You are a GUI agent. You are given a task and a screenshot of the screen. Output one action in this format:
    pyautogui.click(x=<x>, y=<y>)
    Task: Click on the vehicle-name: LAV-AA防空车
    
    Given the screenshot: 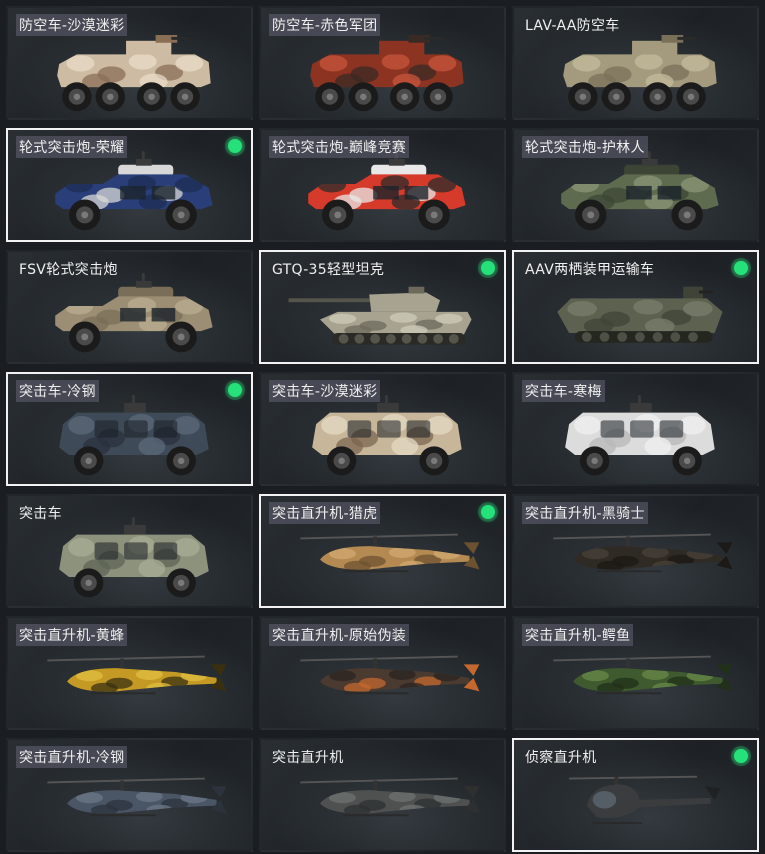 What is the action you would take?
    pyautogui.click(x=572, y=26)
    